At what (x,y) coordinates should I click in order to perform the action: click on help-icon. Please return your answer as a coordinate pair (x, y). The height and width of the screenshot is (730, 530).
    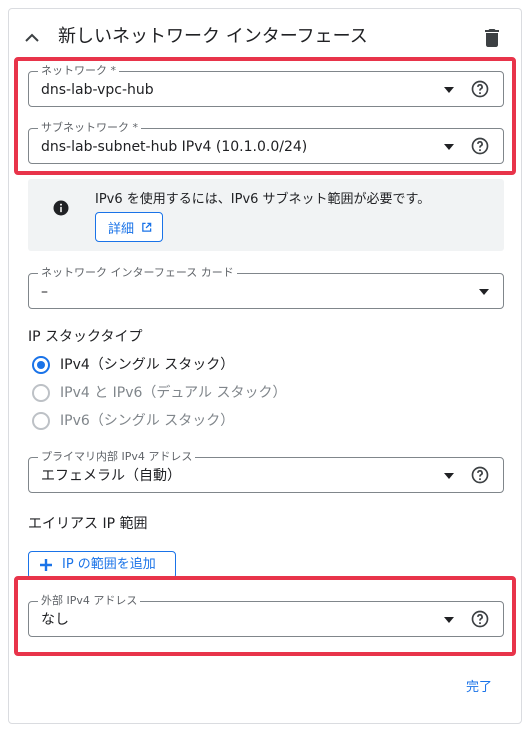
    Looking at the image, I should click on (480, 475).